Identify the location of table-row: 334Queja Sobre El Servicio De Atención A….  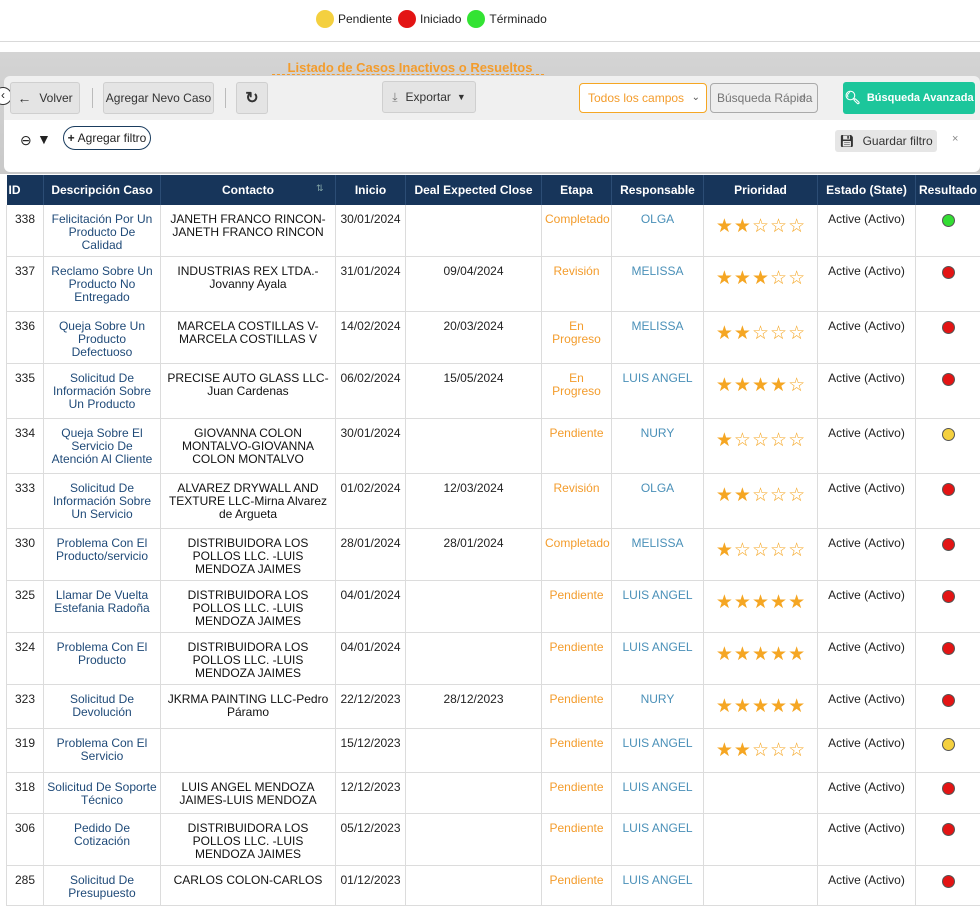
(493, 446).